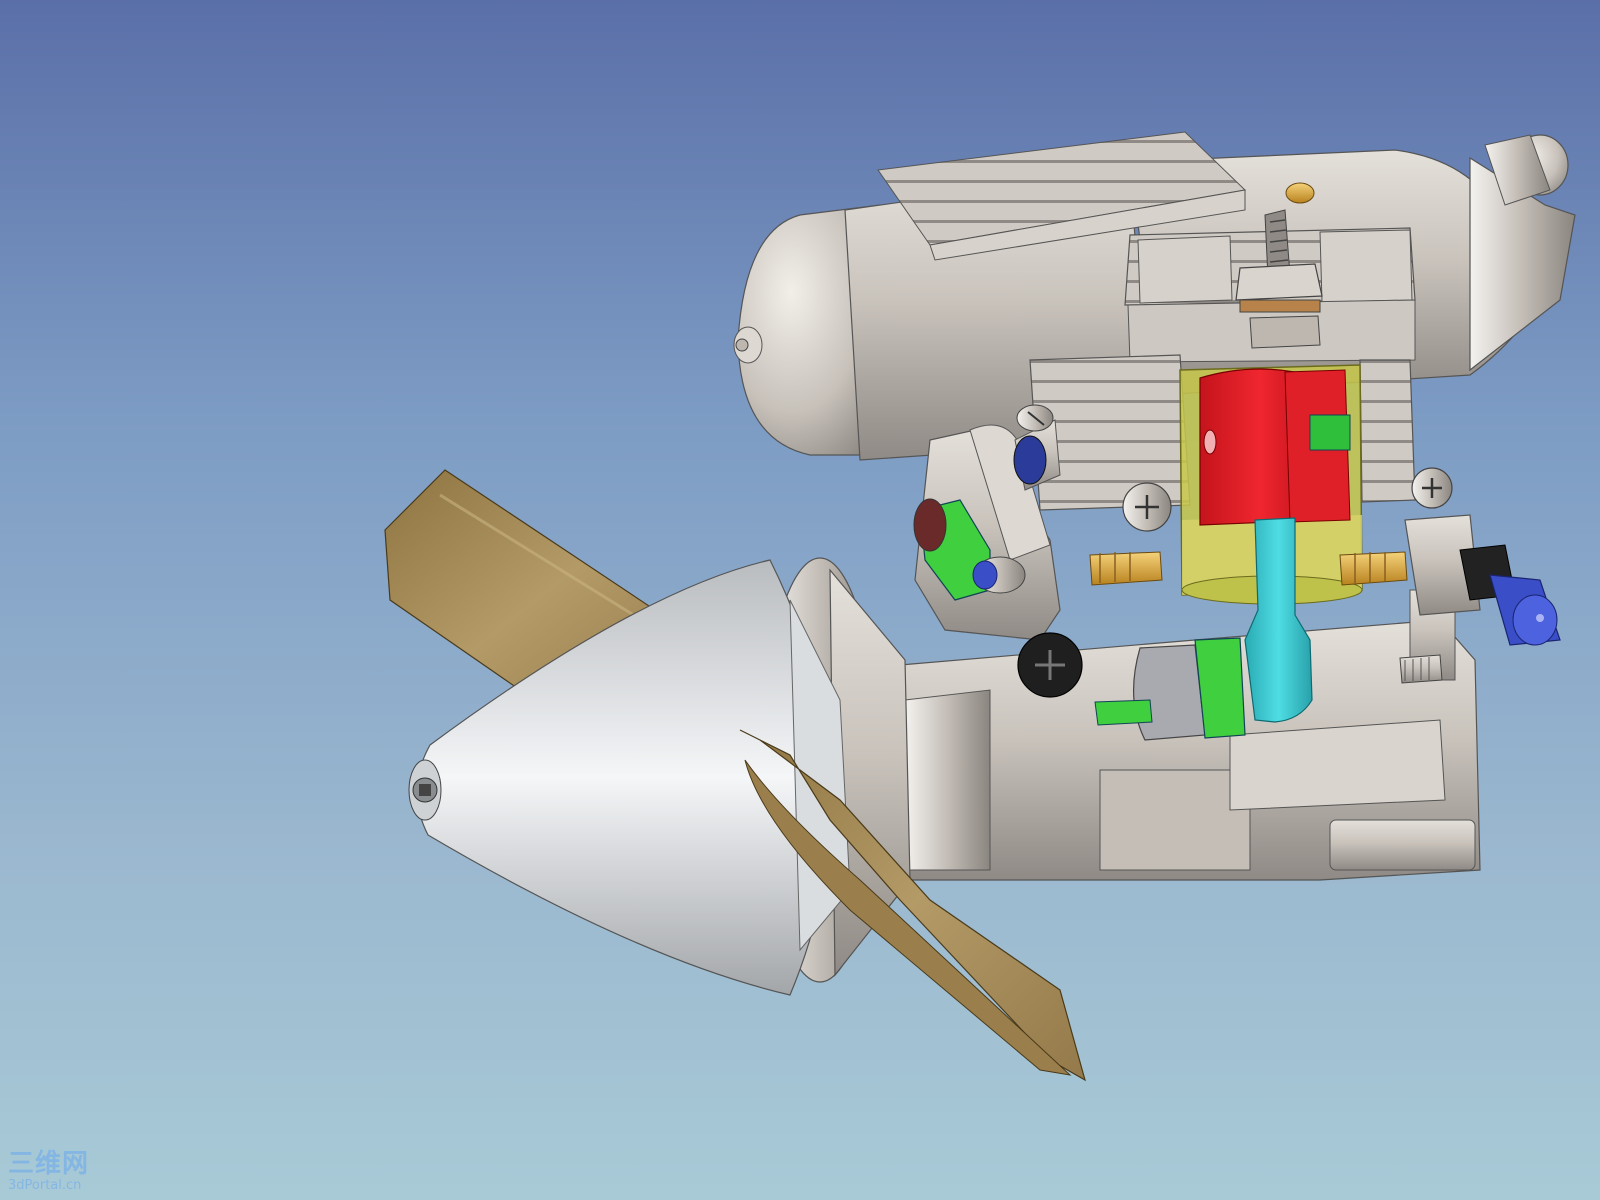 Image resolution: width=1600 pixels, height=1200 pixels. What do you see at coordinates (1373, 568) in the screenshot?
I see `fuel-nipple-right` at bounding box center [1373, 568].